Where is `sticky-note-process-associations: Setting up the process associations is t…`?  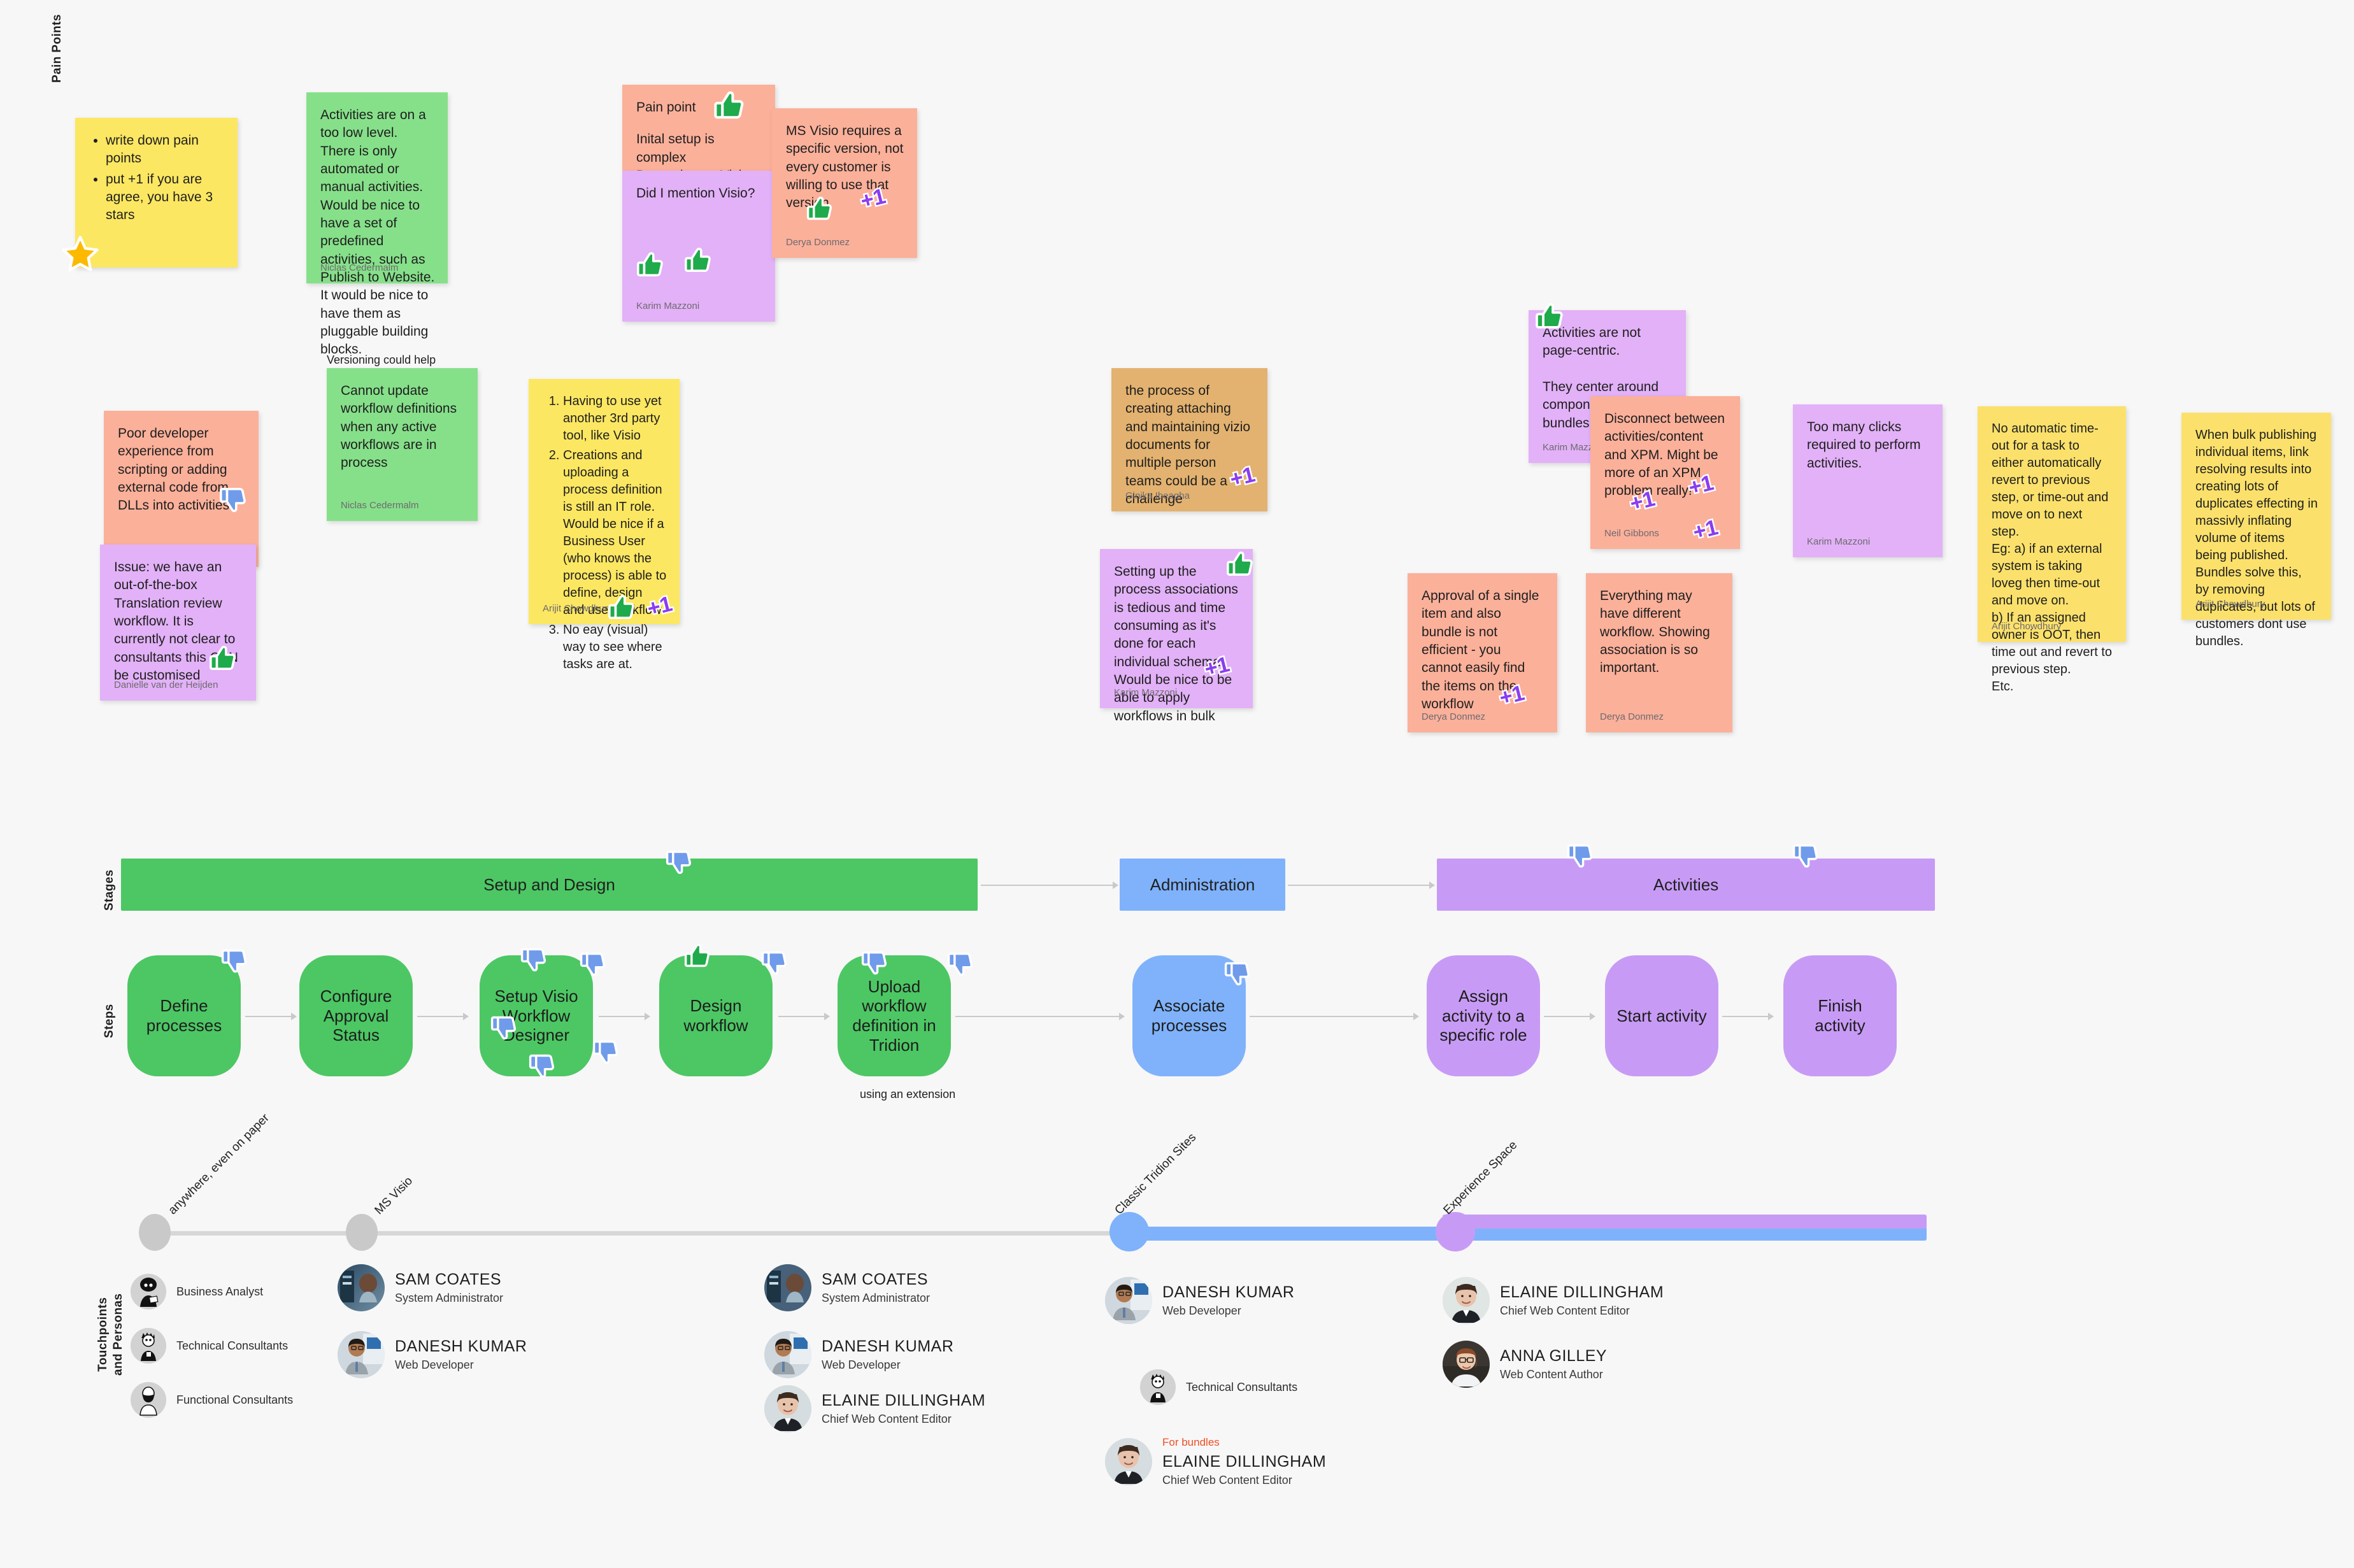
sticky-note-process-associations: Setting up the process associations is t… is located at coordinates (1176, 636).